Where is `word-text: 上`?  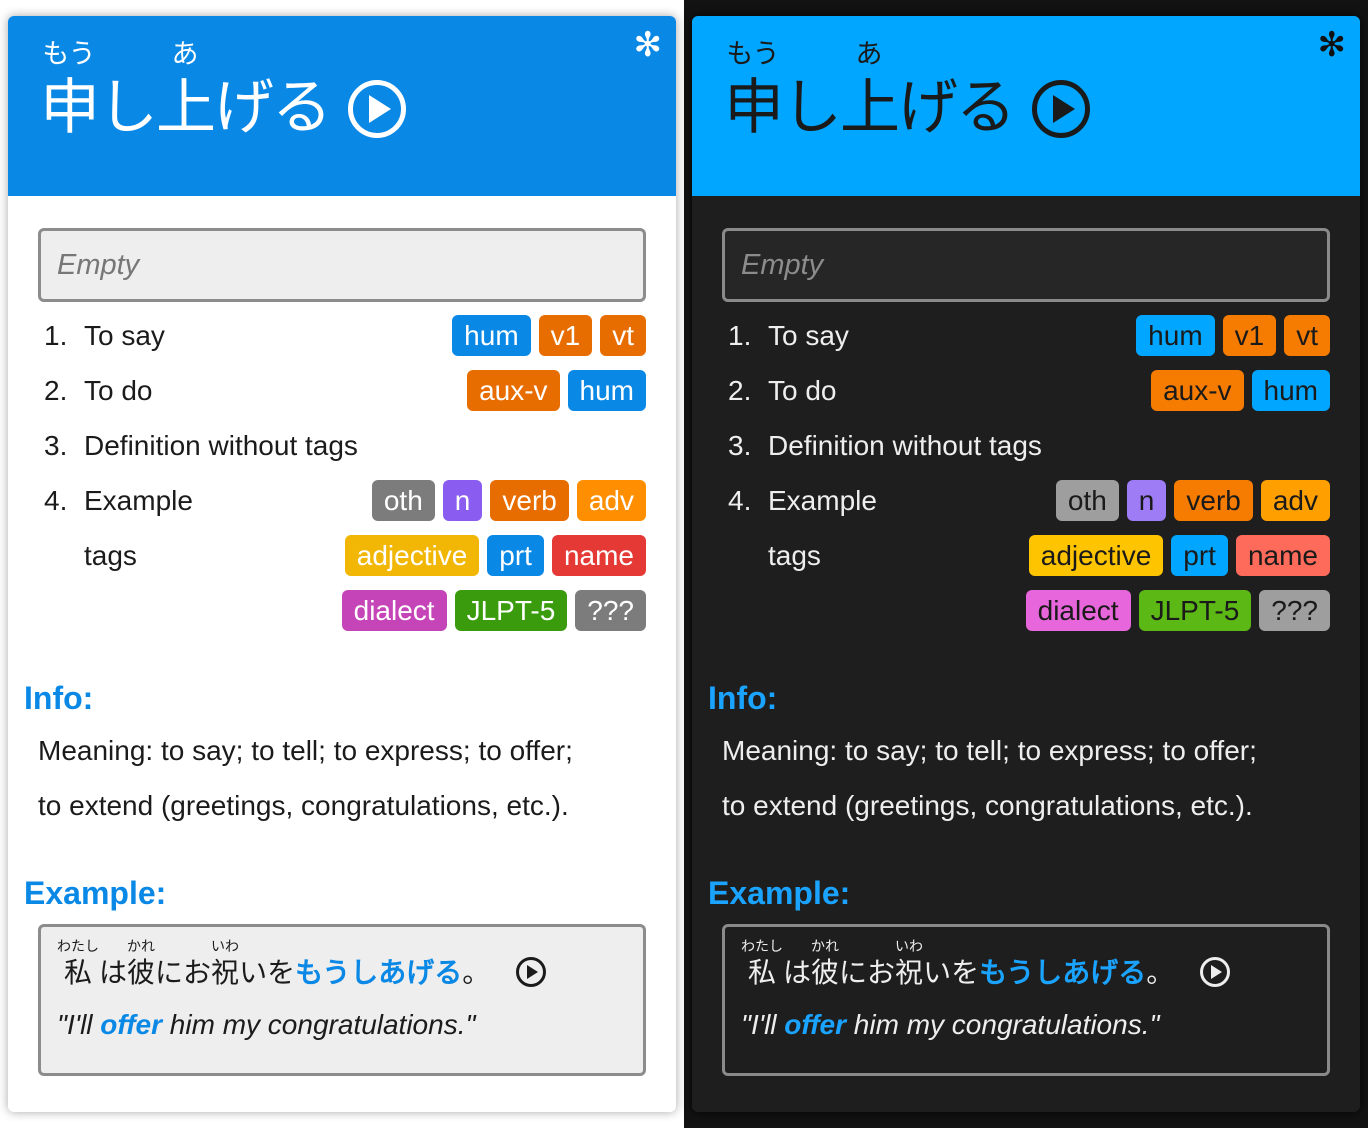
word-text: 上 is located at coordinates (186, 108).